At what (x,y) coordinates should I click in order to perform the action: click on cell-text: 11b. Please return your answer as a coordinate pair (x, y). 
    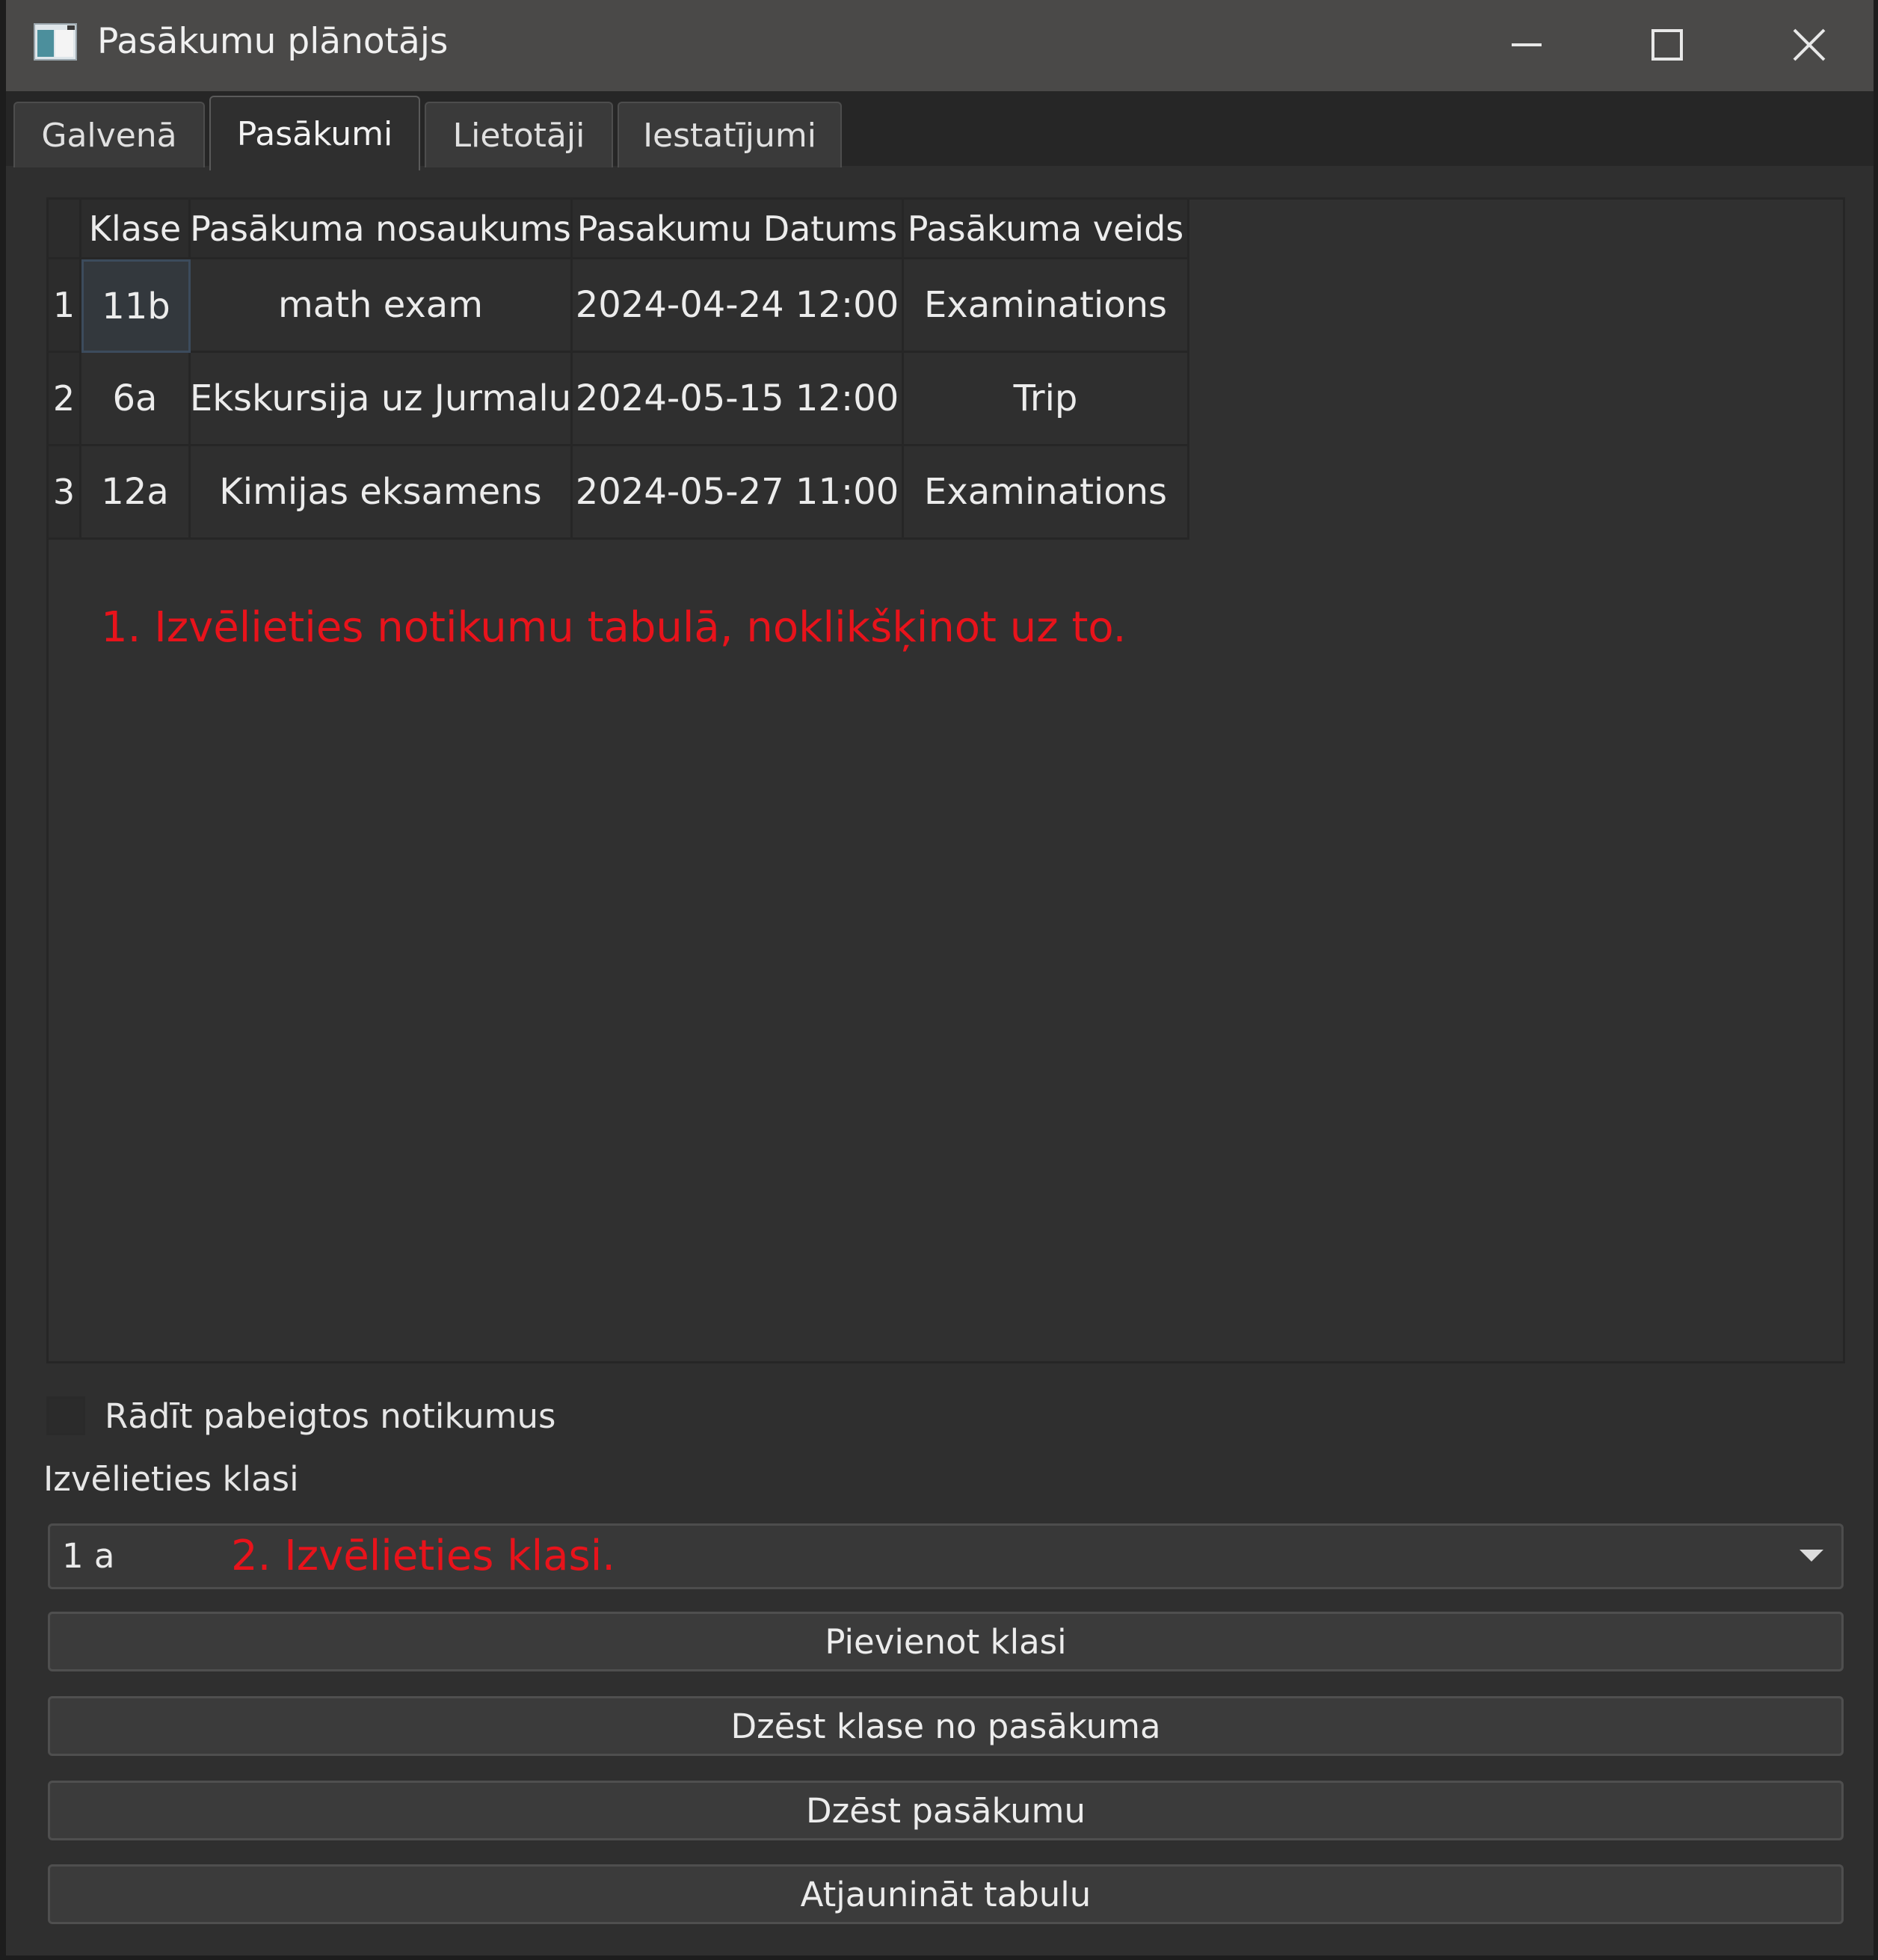
    Looking at the image, I should click on (136, 306).